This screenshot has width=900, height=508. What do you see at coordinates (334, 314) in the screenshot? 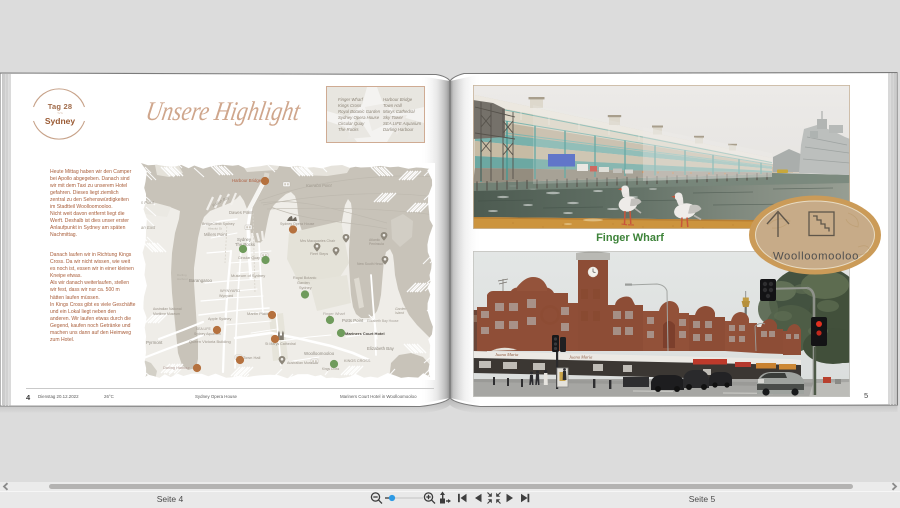
I see `svg-text: Finger Wharf` at bounding box center [334, 314].